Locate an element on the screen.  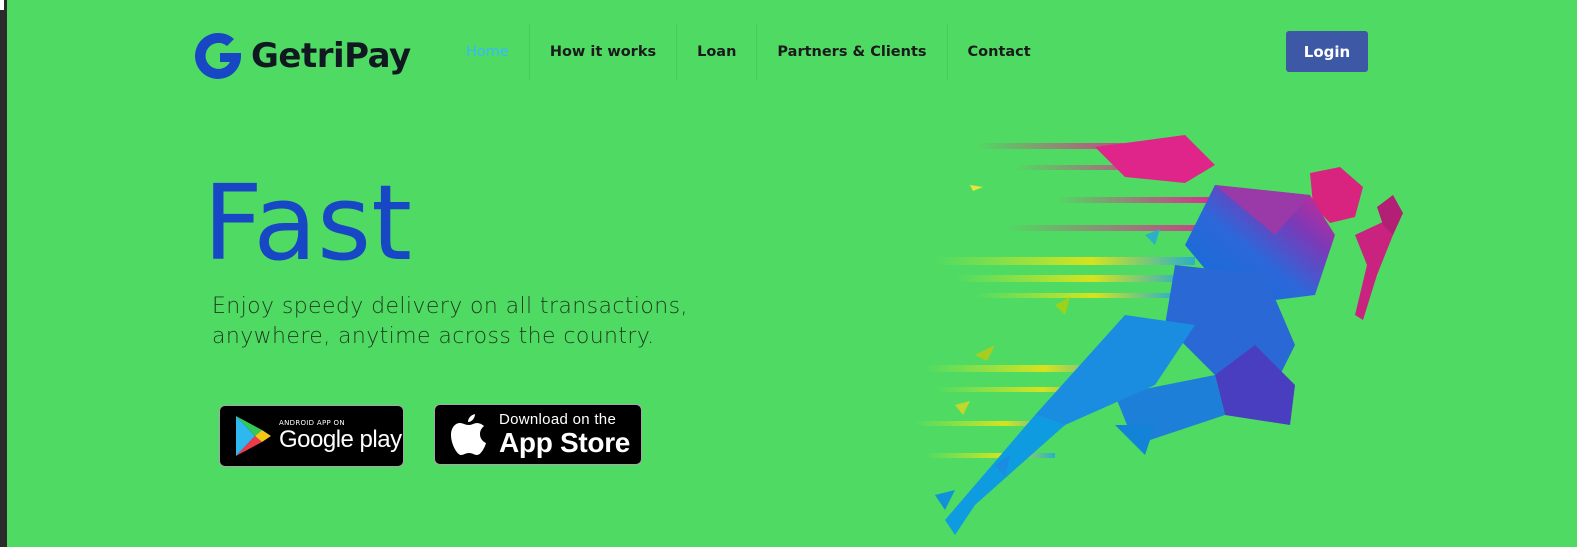
brand-logo: GetriPay is located at coordinates (302, 56).